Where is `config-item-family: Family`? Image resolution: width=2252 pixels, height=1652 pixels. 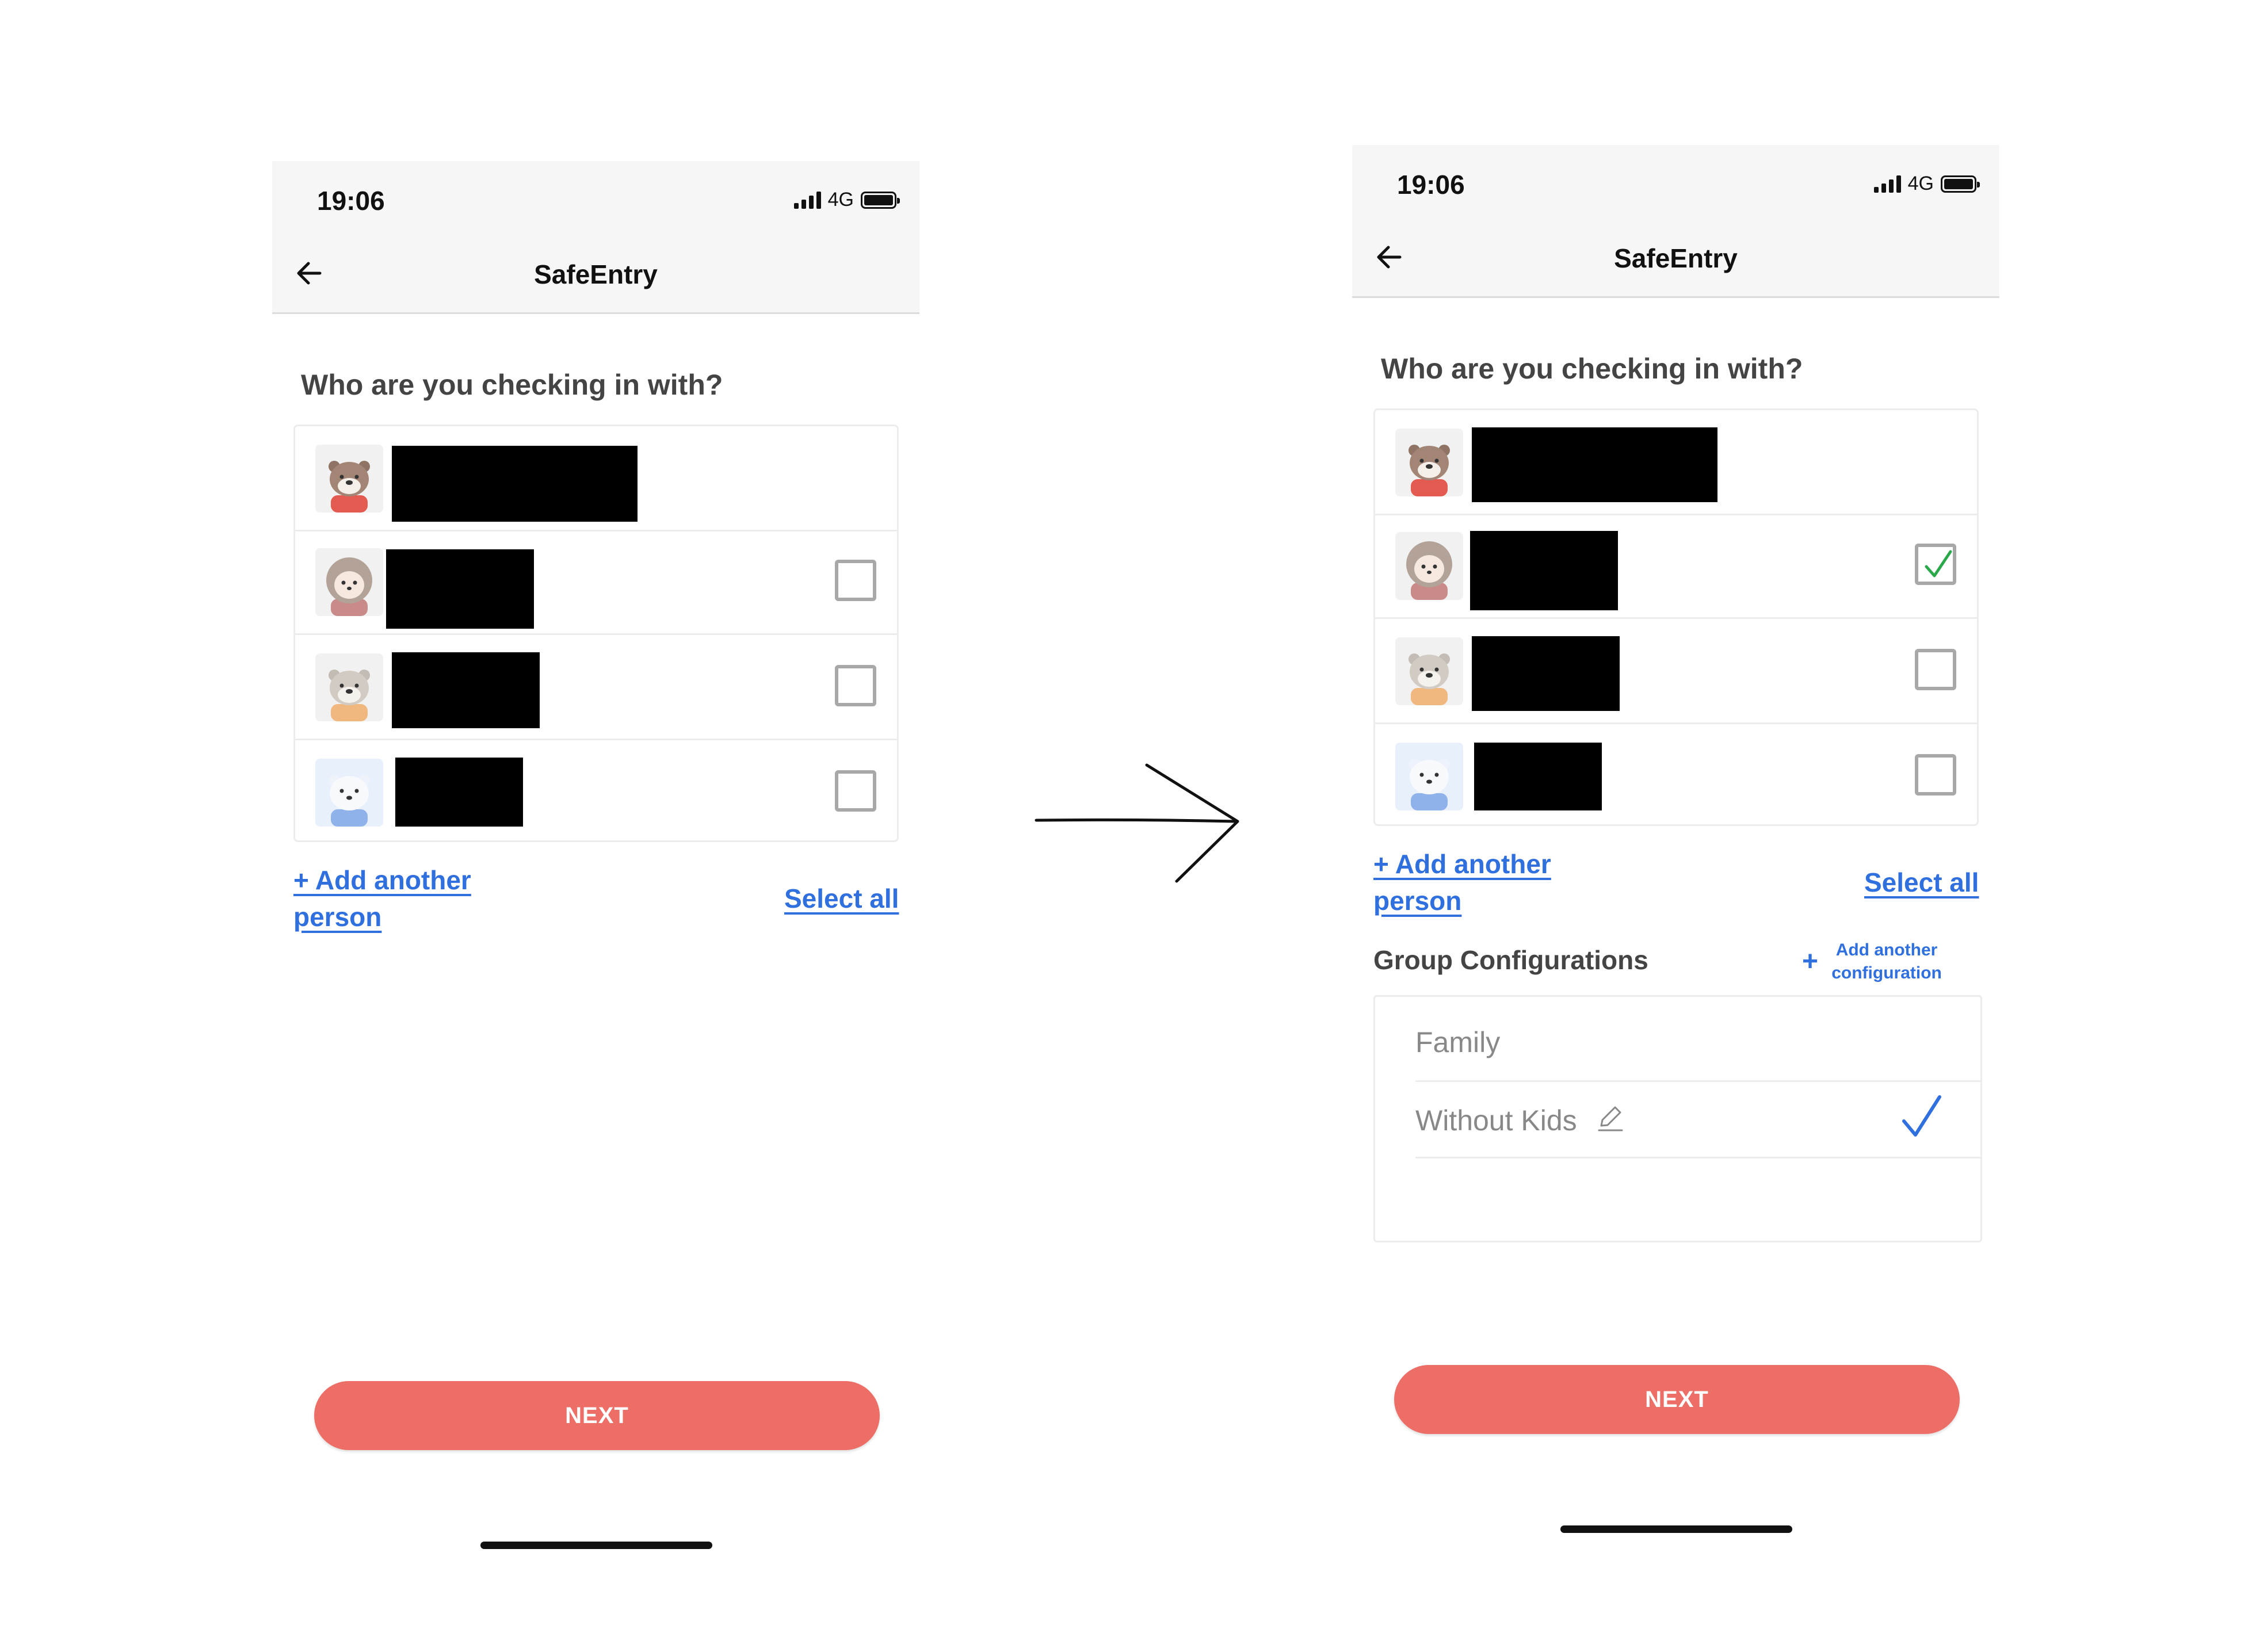 config-item-family: Family is located at coordinates (1698, 1039).